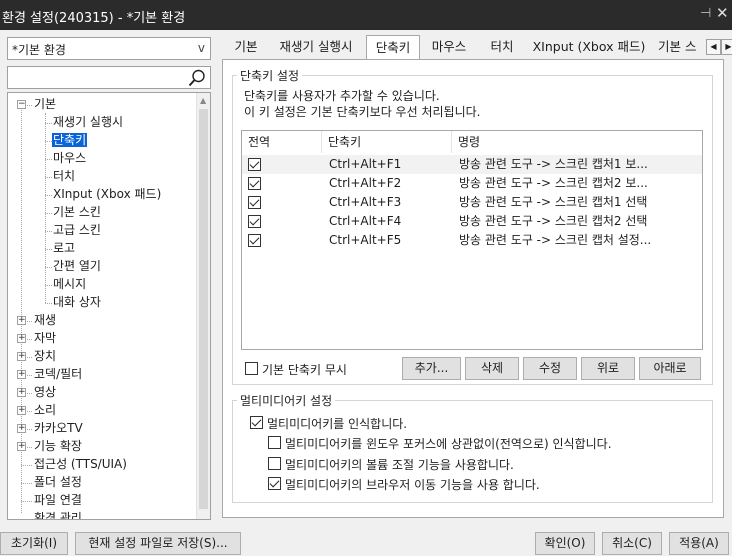 The image size is (732, 556). I want to click on collapse-icon: −, so click(21, 104).